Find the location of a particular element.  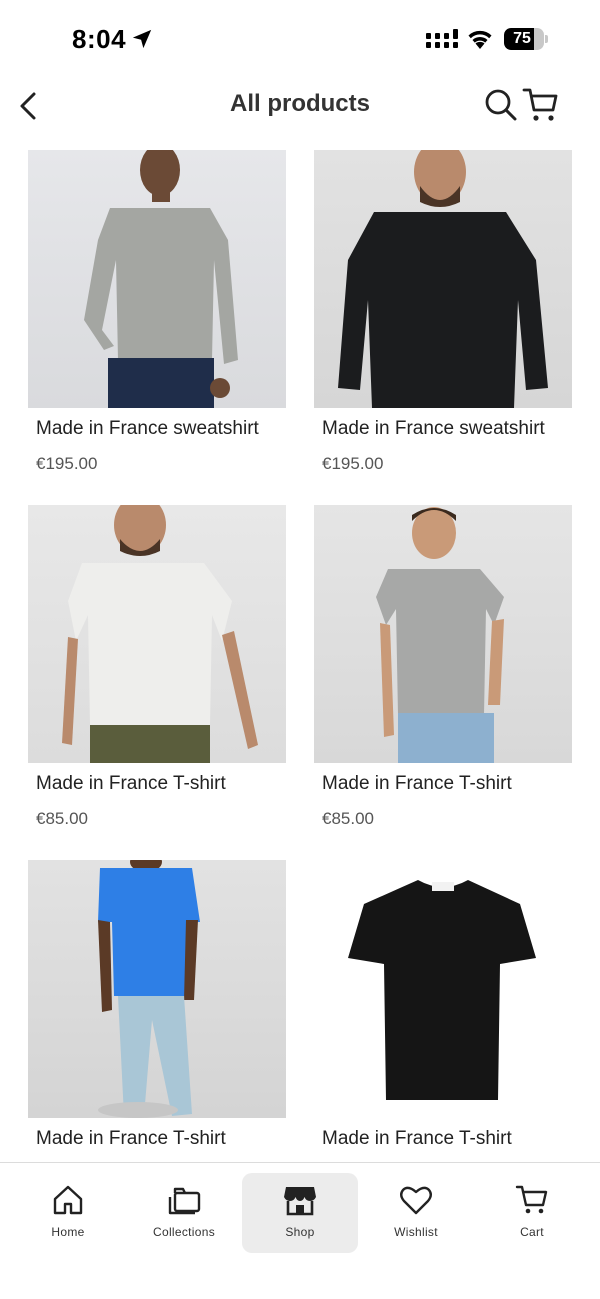

search-icon is located at coordinates (501, 105).